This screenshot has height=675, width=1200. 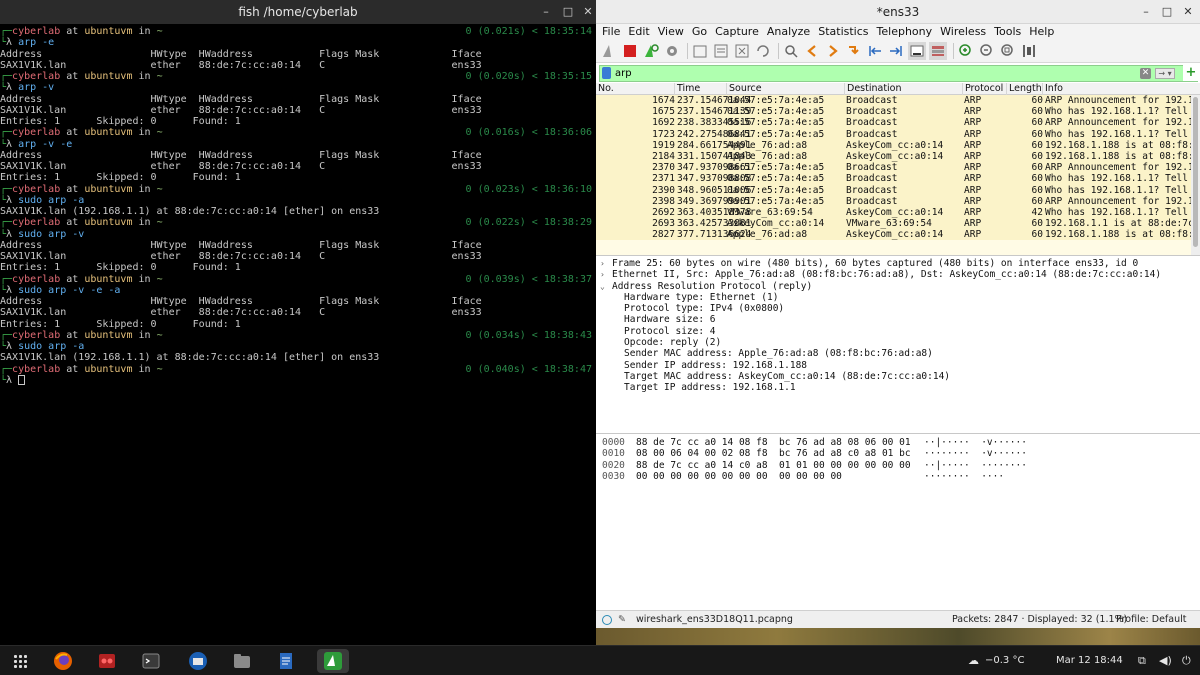 I want to click on clock: Mar 12 18:44, so click(x=1089, y=660).